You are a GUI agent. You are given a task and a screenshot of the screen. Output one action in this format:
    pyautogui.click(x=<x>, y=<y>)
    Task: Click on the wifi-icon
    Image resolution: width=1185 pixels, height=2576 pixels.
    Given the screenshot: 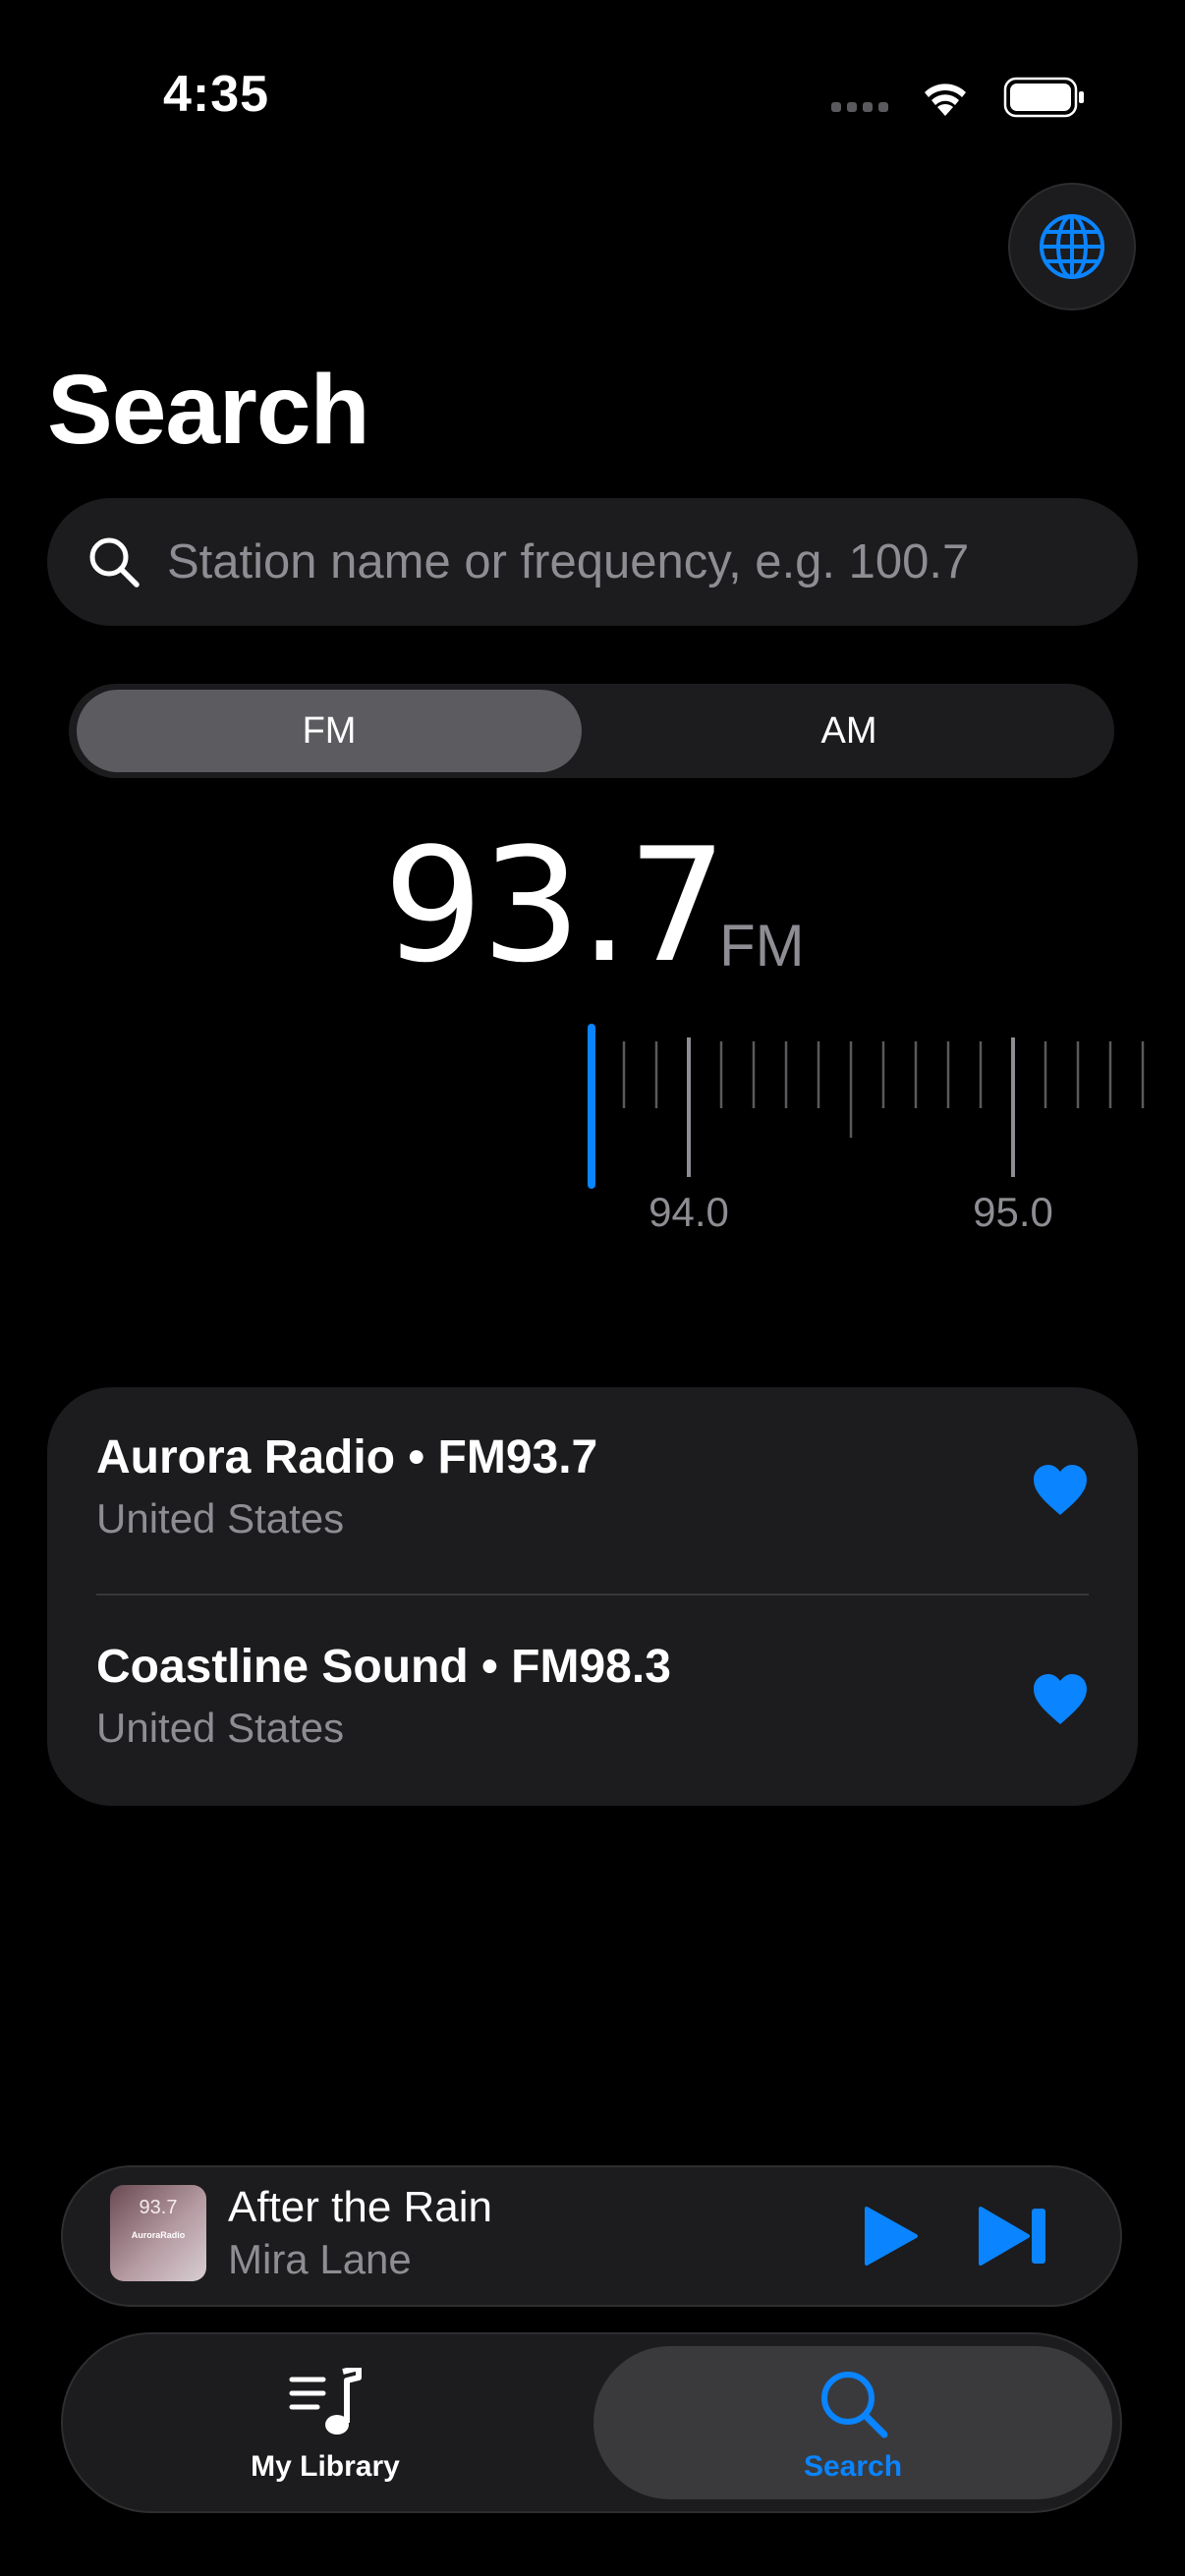 What is the action you would take?
    pyautogui.click(x=946, y=100)
    